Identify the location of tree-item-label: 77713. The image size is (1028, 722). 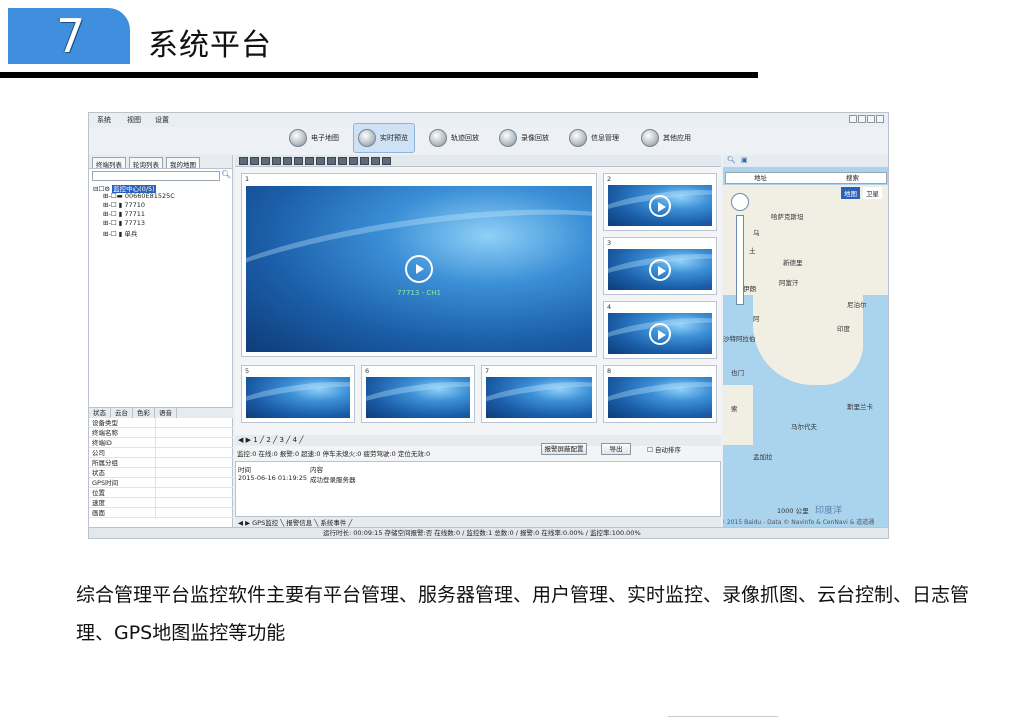
(135, 223).